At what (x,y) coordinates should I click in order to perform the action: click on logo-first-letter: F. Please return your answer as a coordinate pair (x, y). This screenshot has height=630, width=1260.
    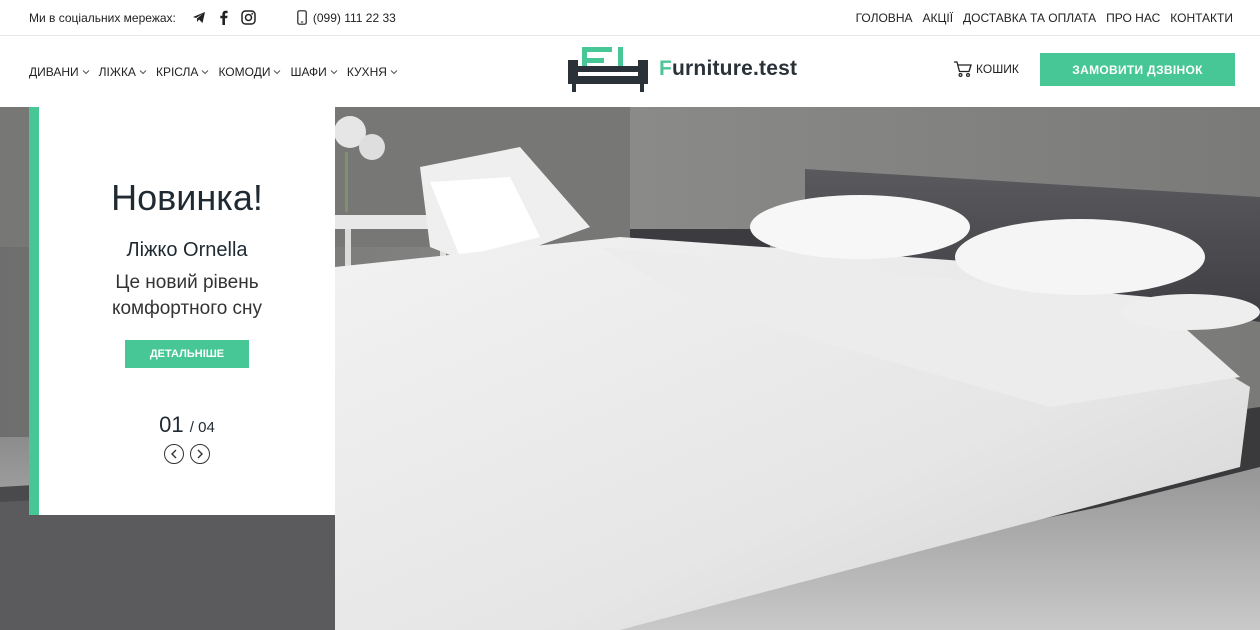
    Looking at the image, I should click on (666, 68).